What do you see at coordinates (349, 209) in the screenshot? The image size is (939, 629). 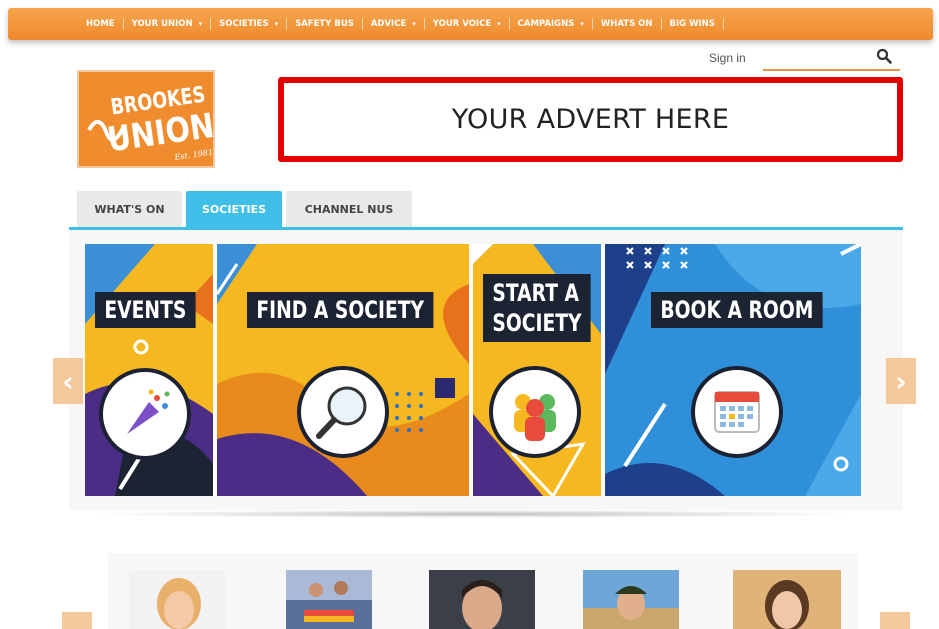 I see `tab-channel-nus: CHANNEL NUS` at bounding box center [349, 209].